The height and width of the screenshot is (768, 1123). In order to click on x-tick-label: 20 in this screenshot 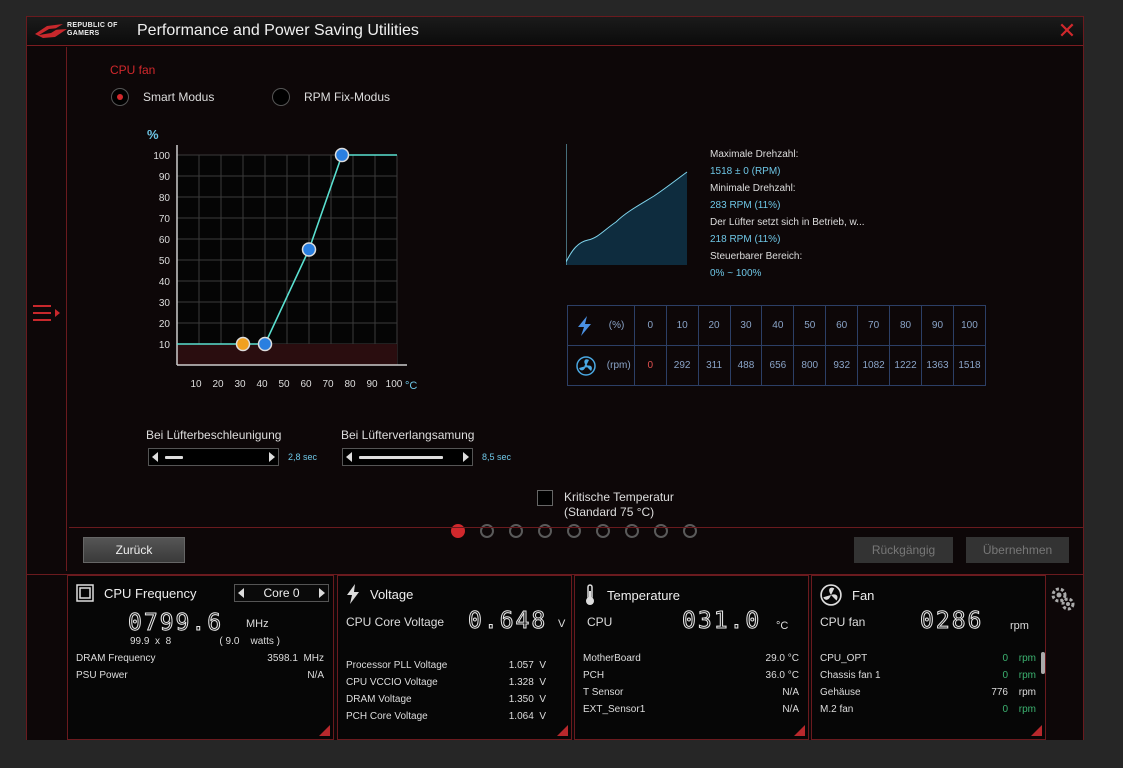, I will do `click(218, 384)`.